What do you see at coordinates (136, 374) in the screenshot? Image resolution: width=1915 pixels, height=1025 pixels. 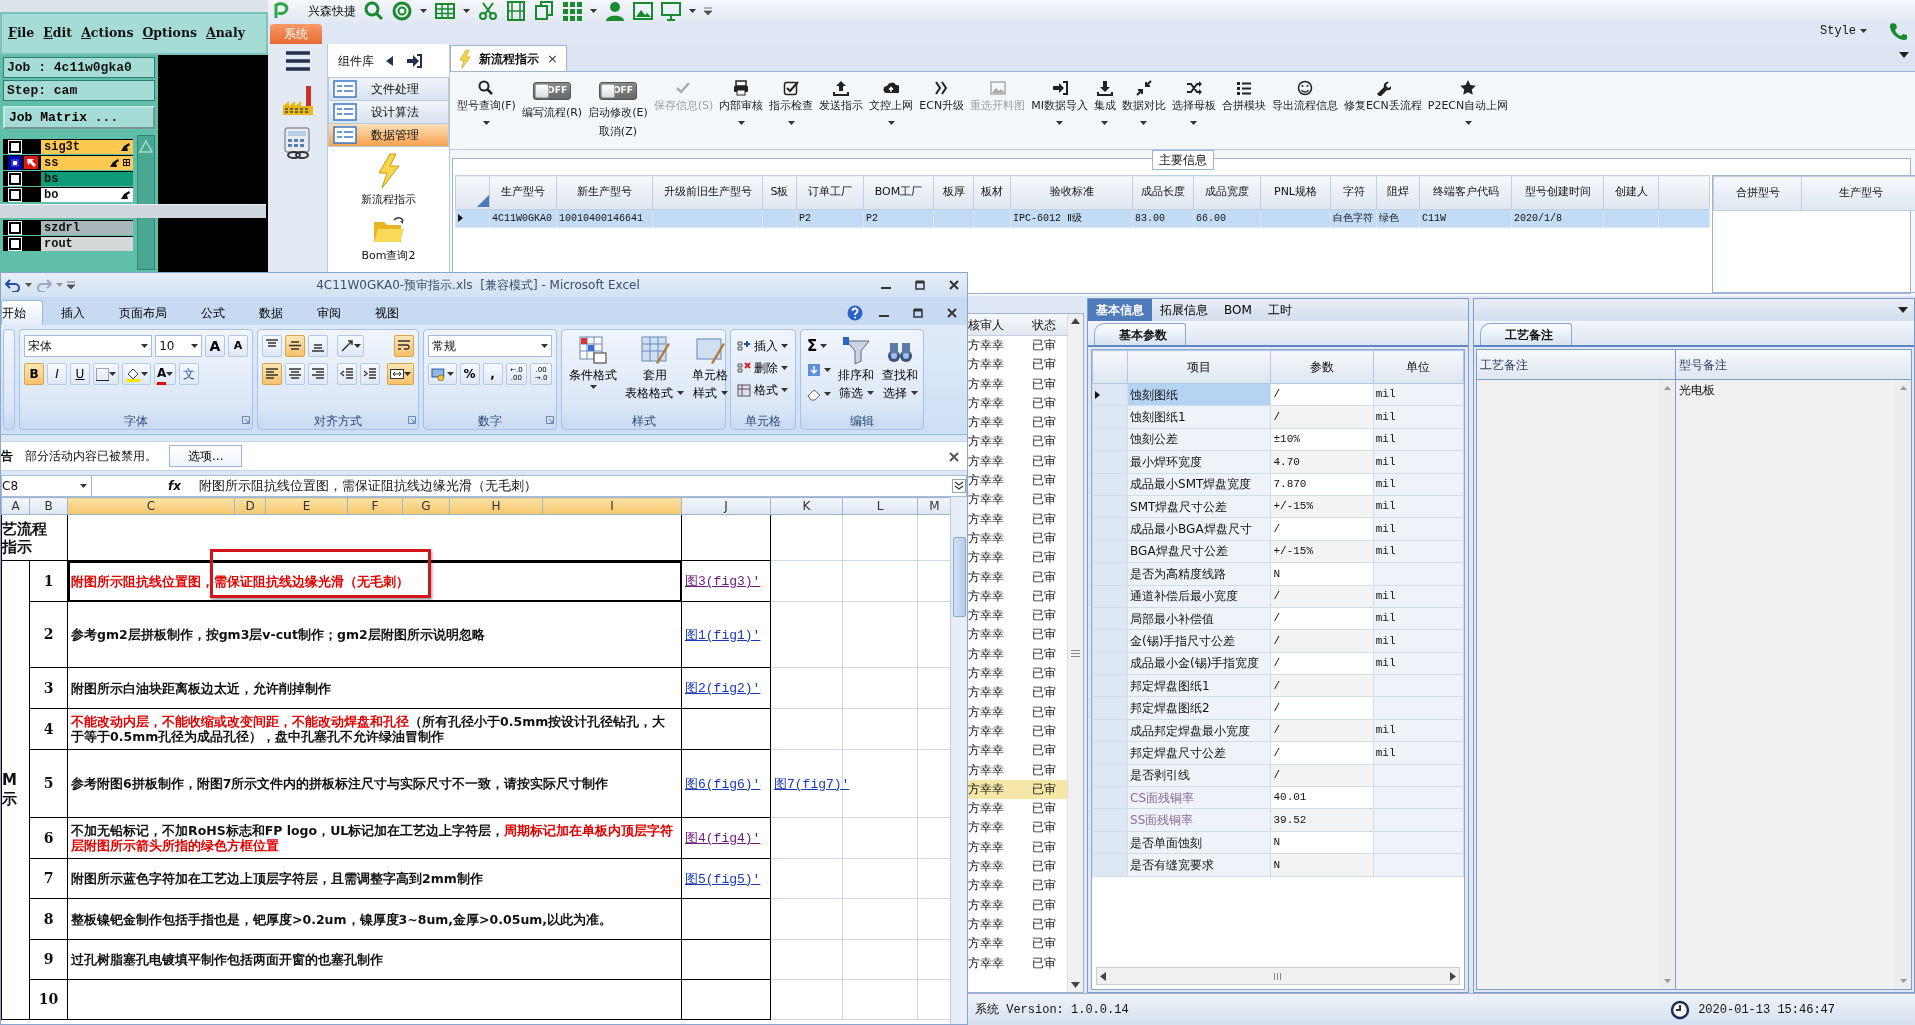 I see `fill-color-button` at bounding box center [136, 374].